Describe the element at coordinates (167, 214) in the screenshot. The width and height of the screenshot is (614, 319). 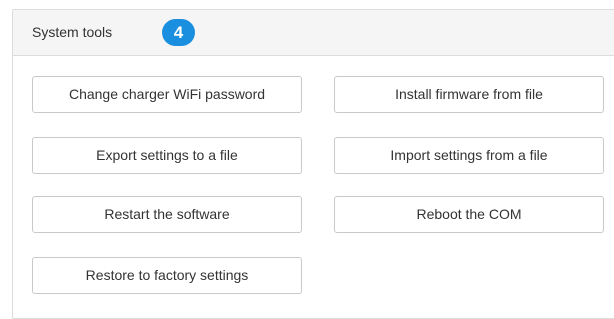
I see `restart-software-button: Restart the software` at that location.